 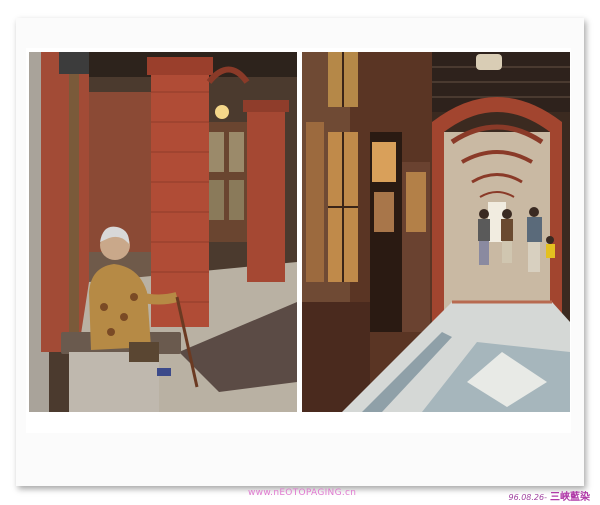 I want to click on caption-place: 三峽藍染, so click(x=570, y=497).